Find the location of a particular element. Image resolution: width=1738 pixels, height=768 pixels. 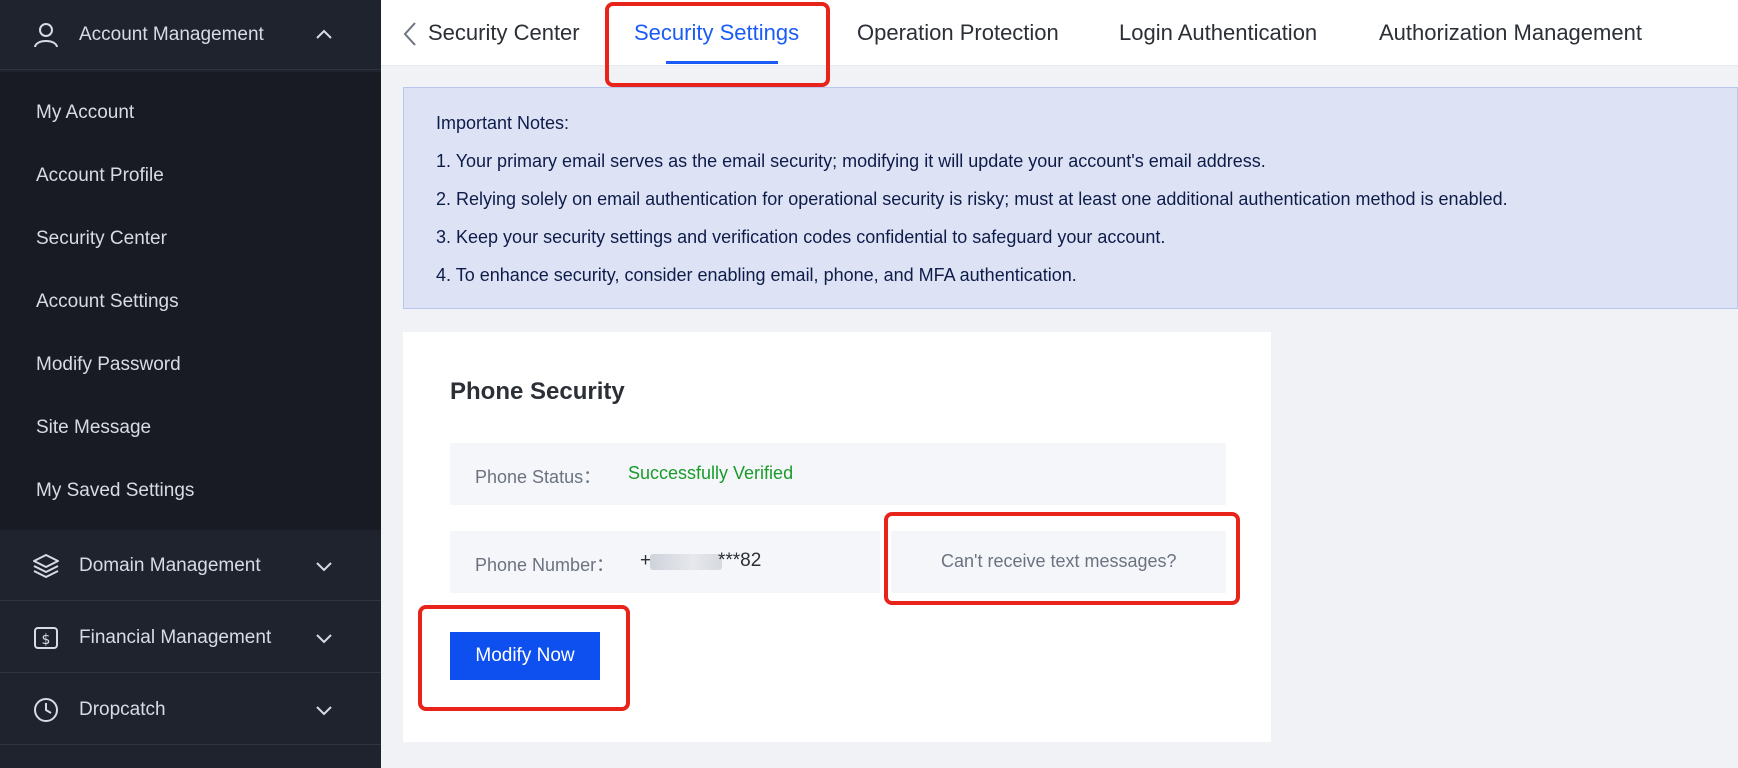

tab-security-center: Security Center is located at coordinates (504, 33).